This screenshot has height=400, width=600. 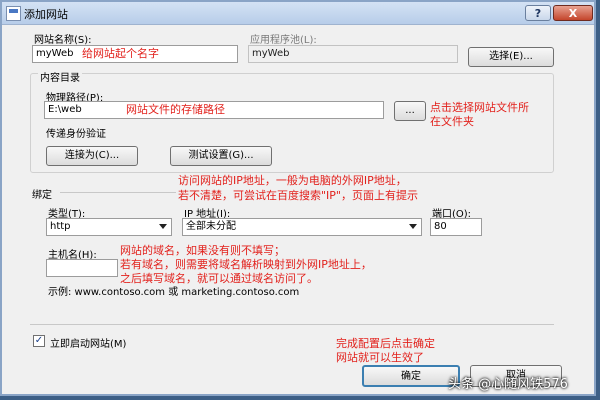 I want to click on title-bar: 添加网站 ? X, so click(x=298, y=13).